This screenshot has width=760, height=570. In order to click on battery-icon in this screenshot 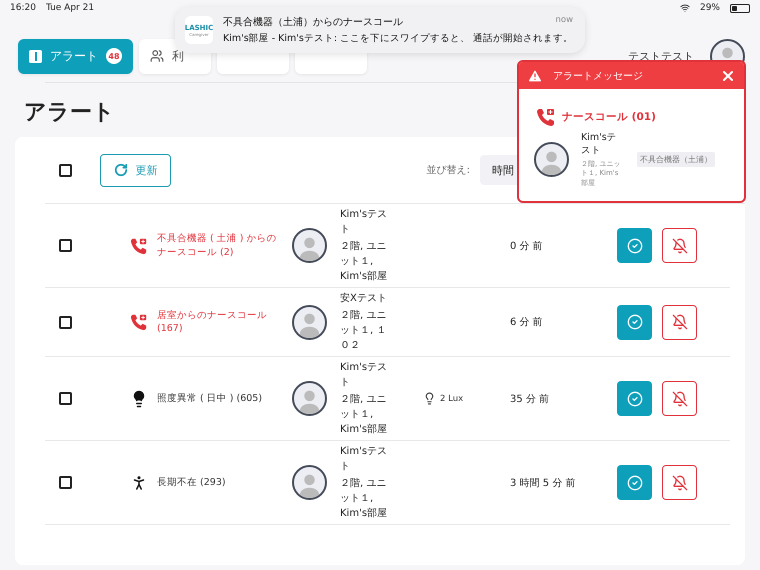, I will do `click(740, 8)`.